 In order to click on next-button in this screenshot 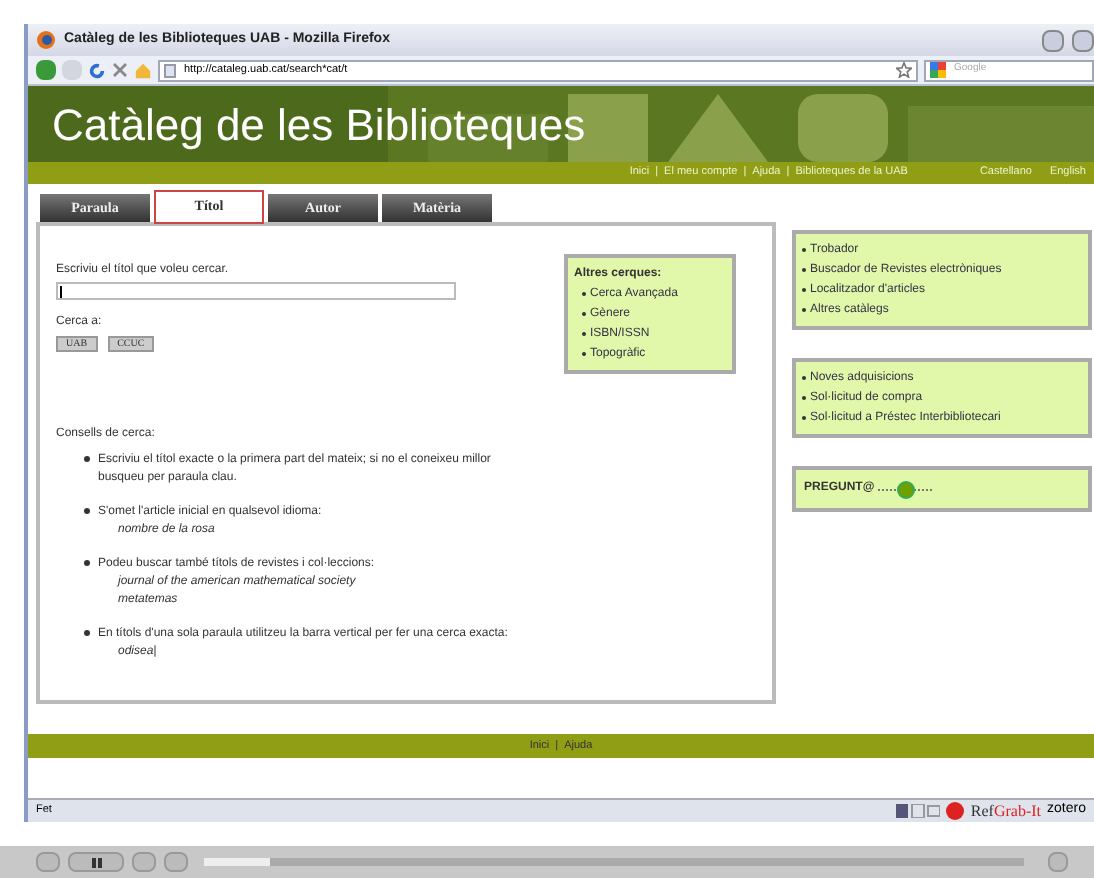, I will do `click(176, 862)`.